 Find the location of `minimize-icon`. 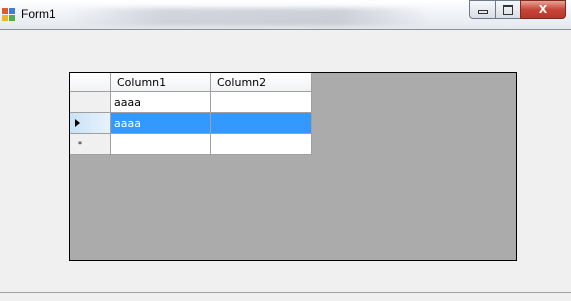

minimize-icon is located at coordinates (482, 12).